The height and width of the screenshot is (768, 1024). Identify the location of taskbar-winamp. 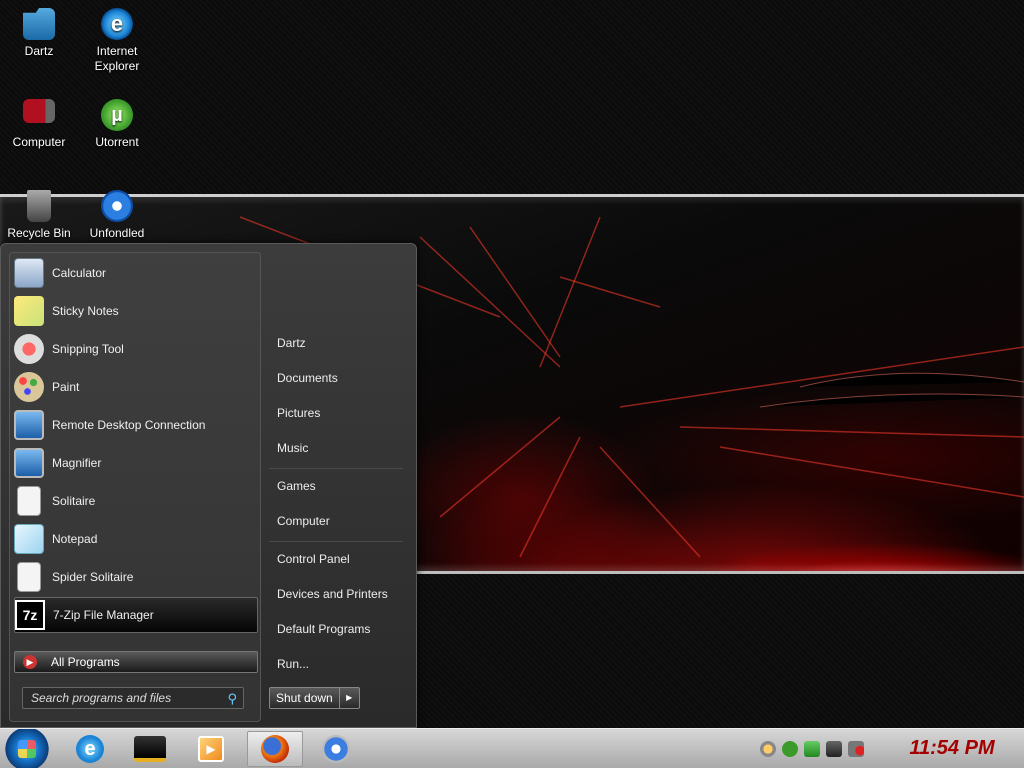
(150, 749).